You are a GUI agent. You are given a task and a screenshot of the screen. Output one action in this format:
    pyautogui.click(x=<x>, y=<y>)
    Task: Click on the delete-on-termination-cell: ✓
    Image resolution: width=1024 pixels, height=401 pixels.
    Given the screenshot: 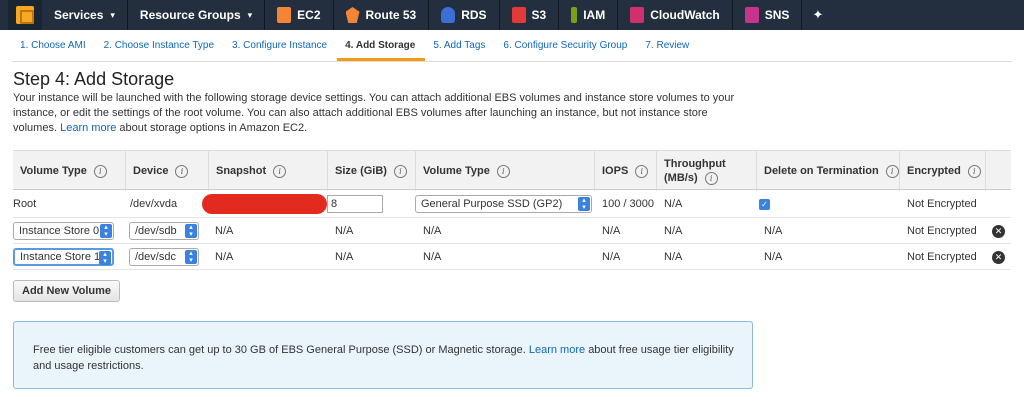 What is the action you would take?
    pyautogui.click(x=764, y=204)
    